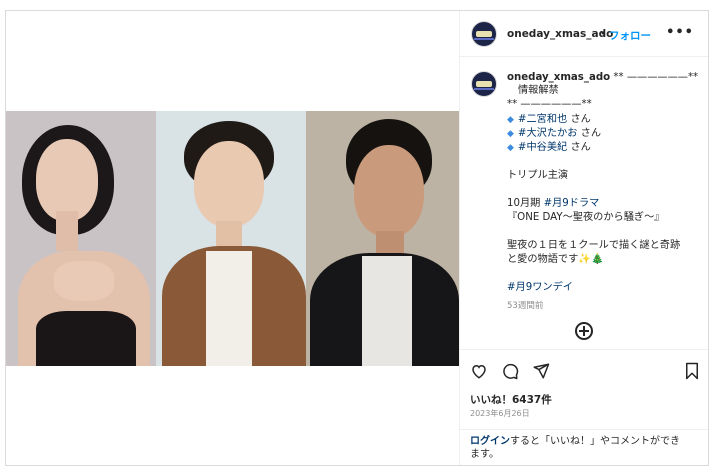  What do you see at coordinates (490, 441) in the screenshot?
I see `login-link: ログイン` at bounding box center [490, 441].